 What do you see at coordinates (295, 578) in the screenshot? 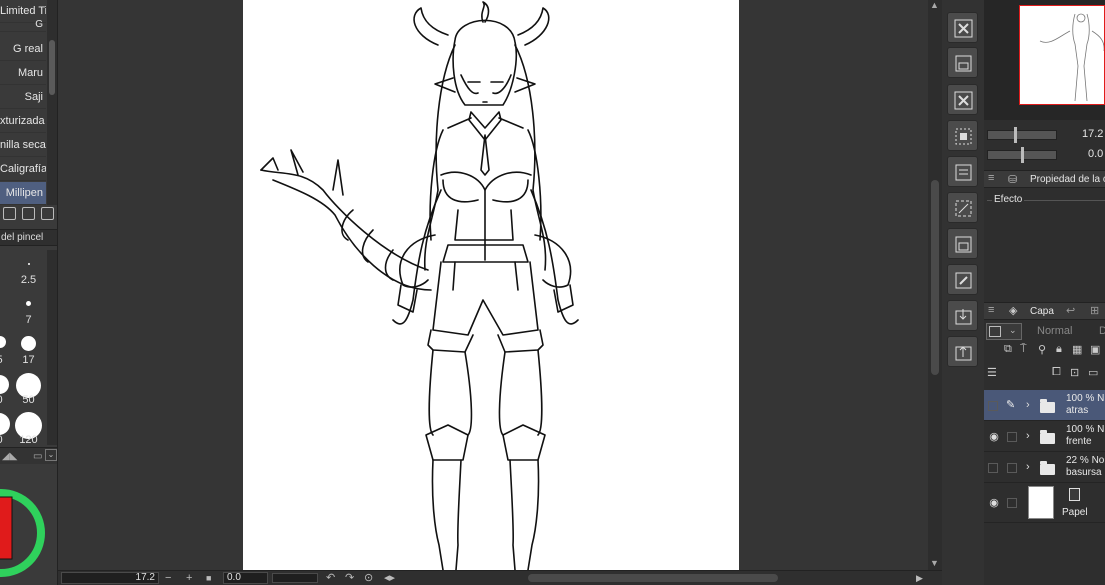
I see `rotation-slider` at bounding box center [295, 578].